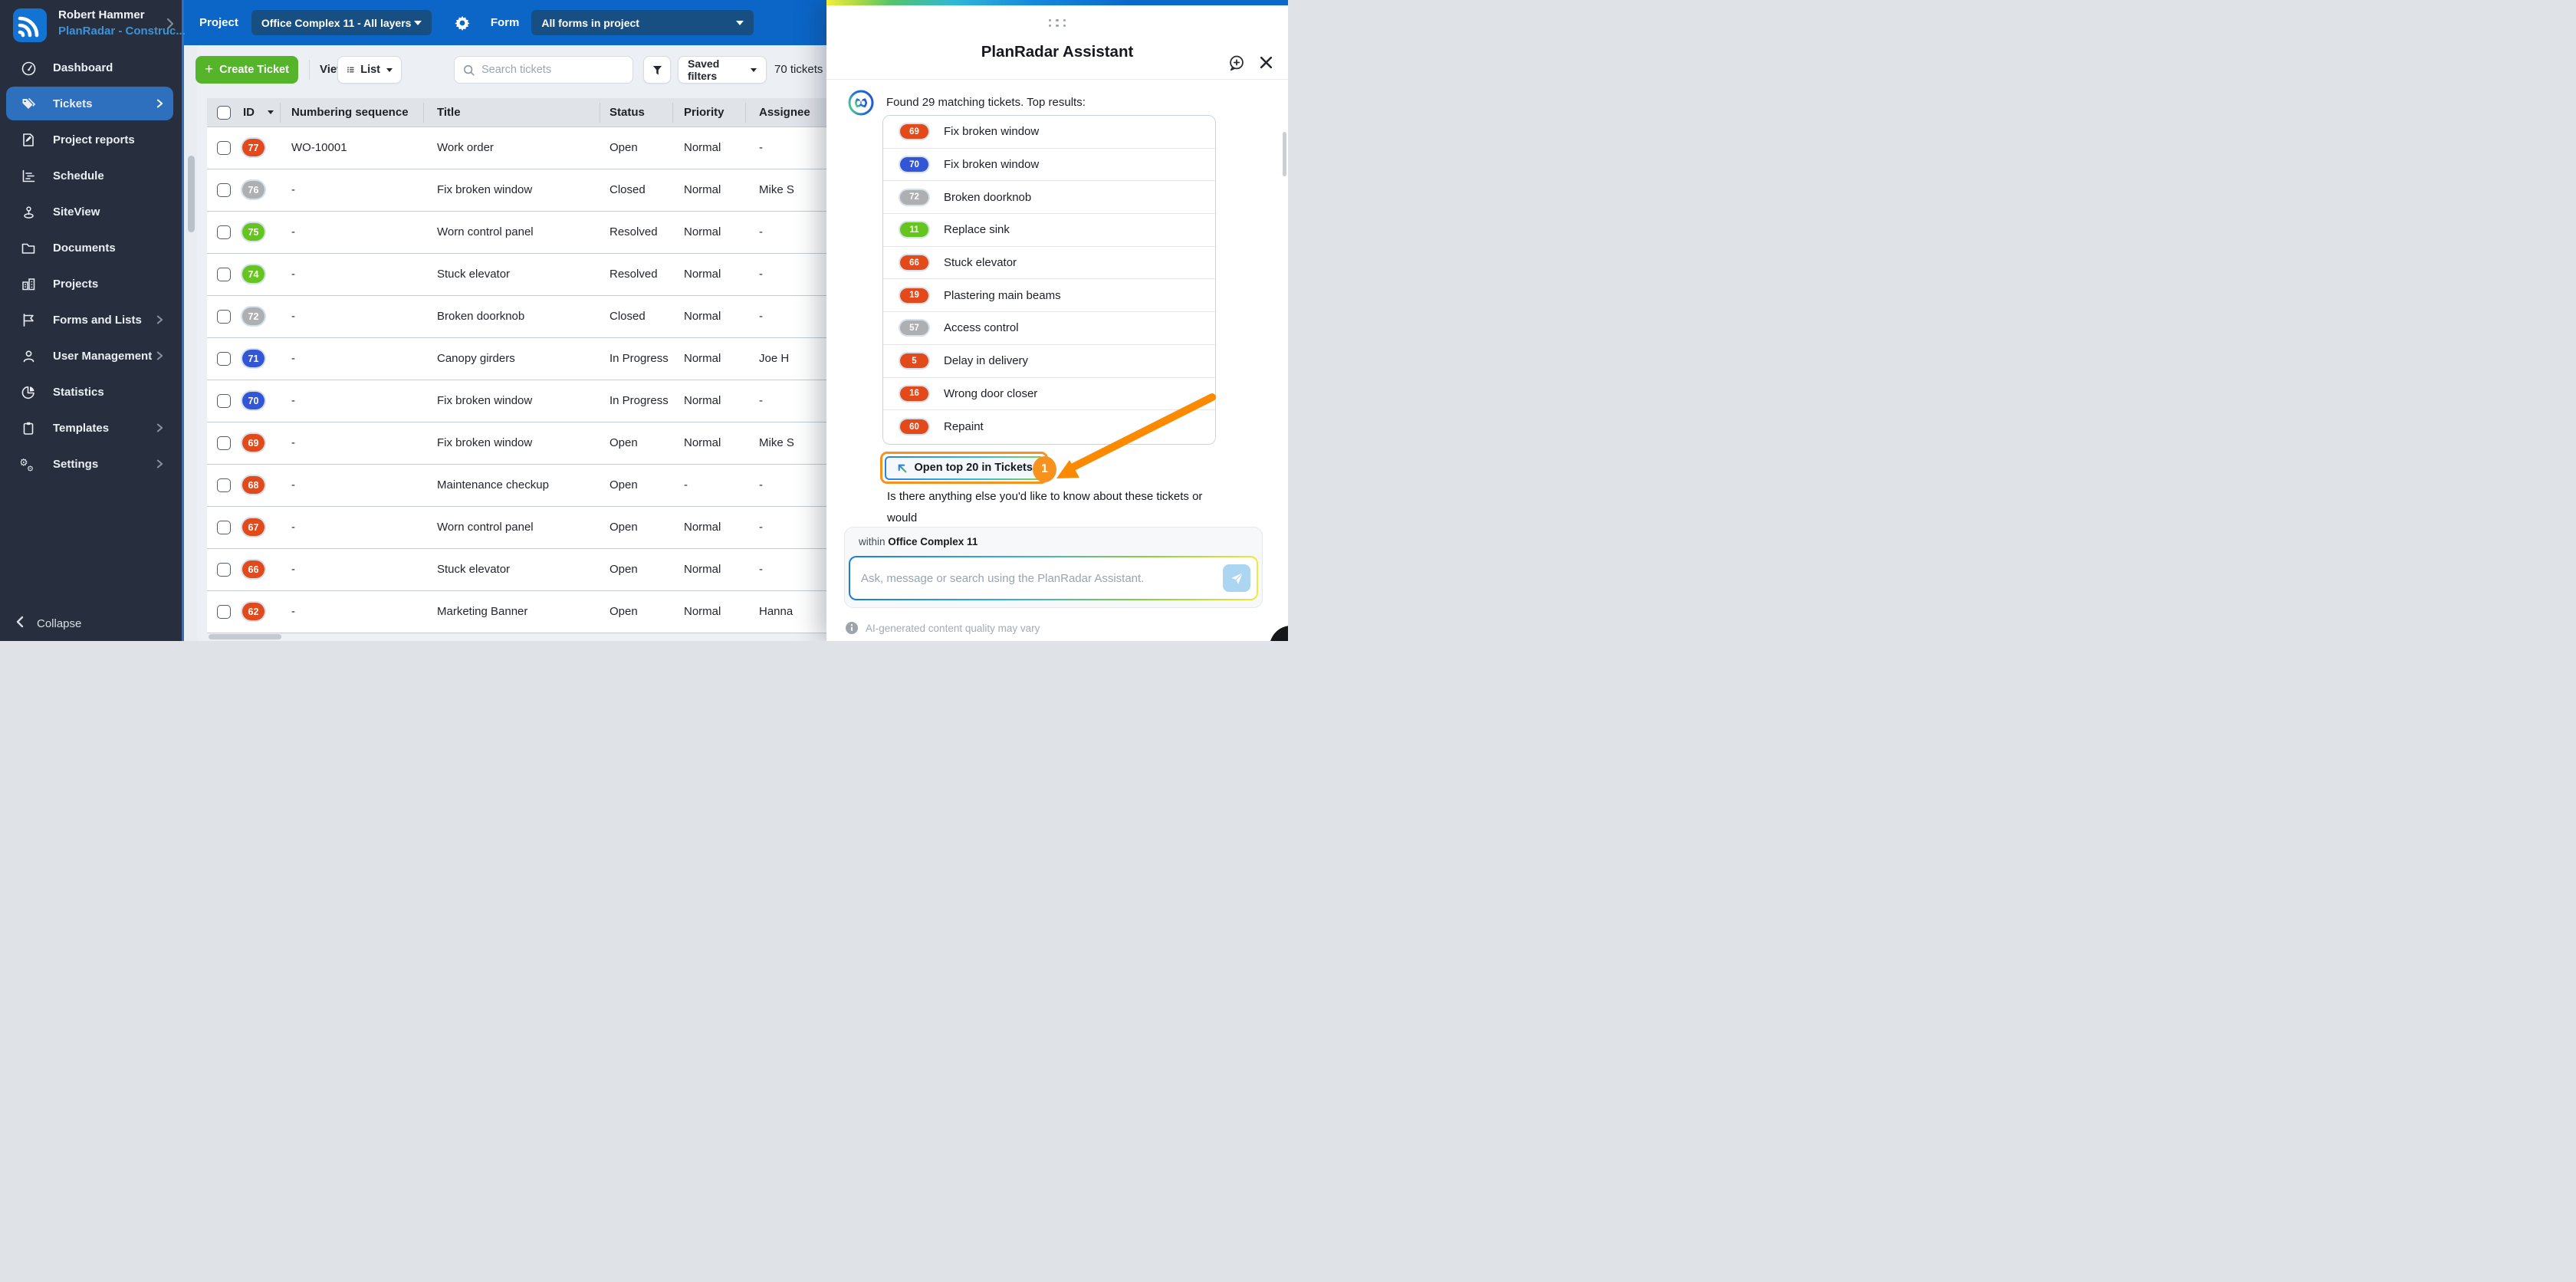  What do you see at coordinates (1266, 62) in the screenshot?
I see `close-icon` at bounding box center [1266, 62].